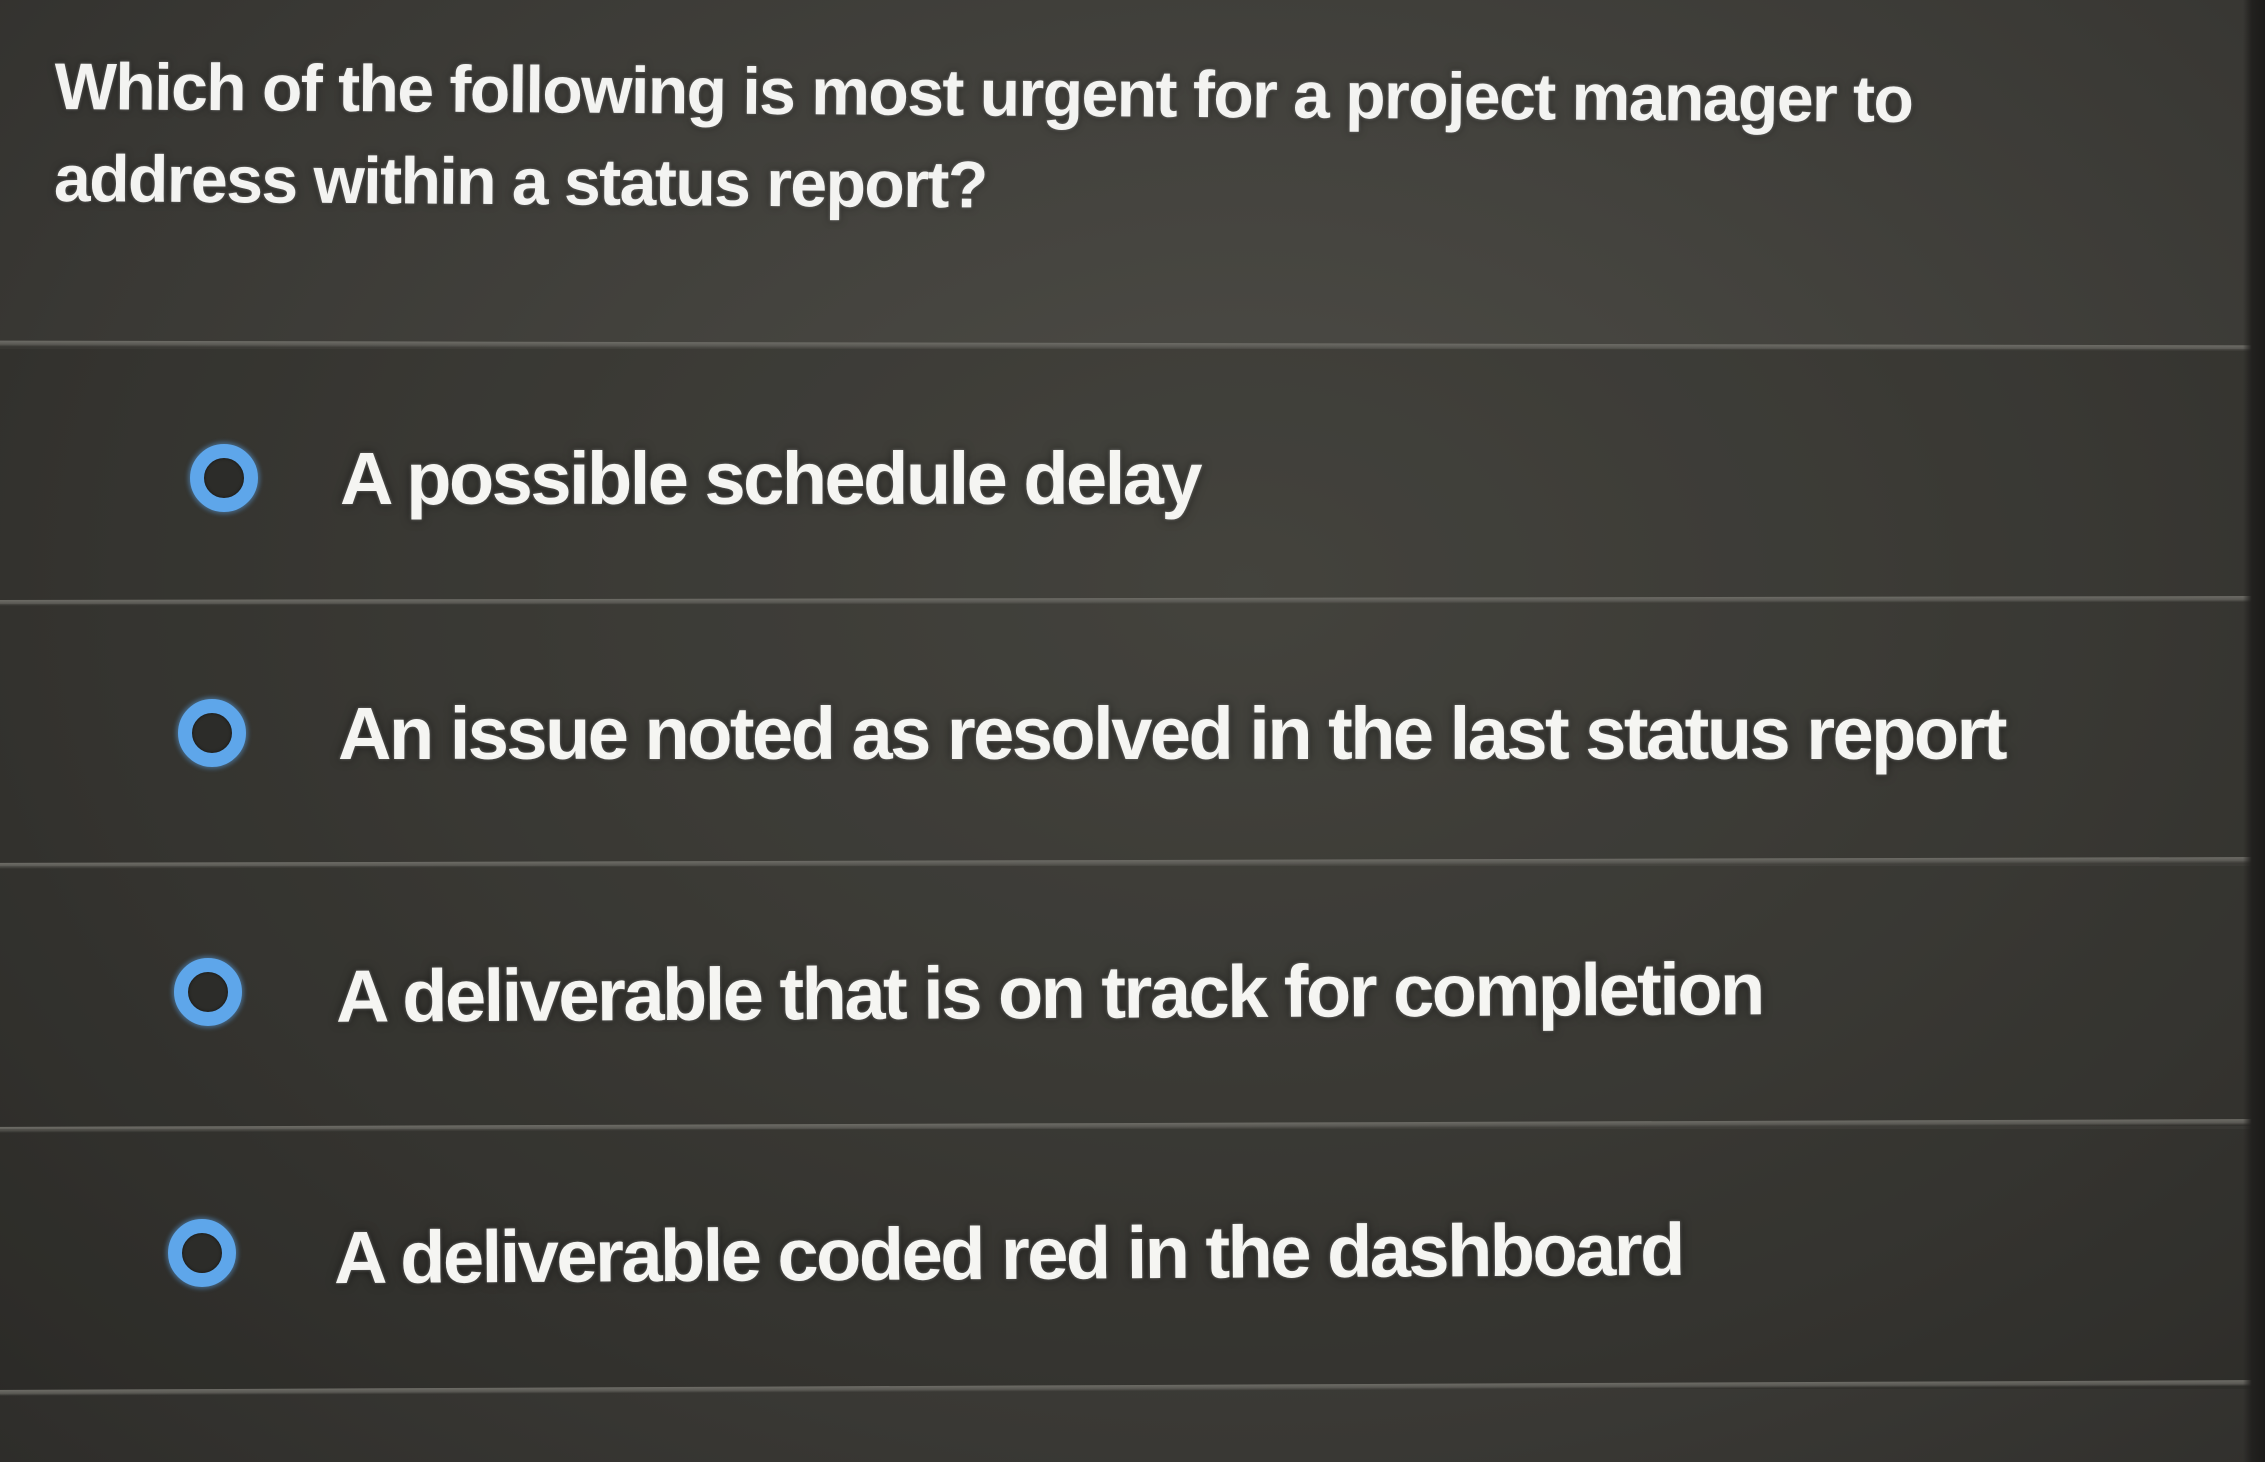  I want to click on option-1: A possible schedule delay, so click(696, 478).